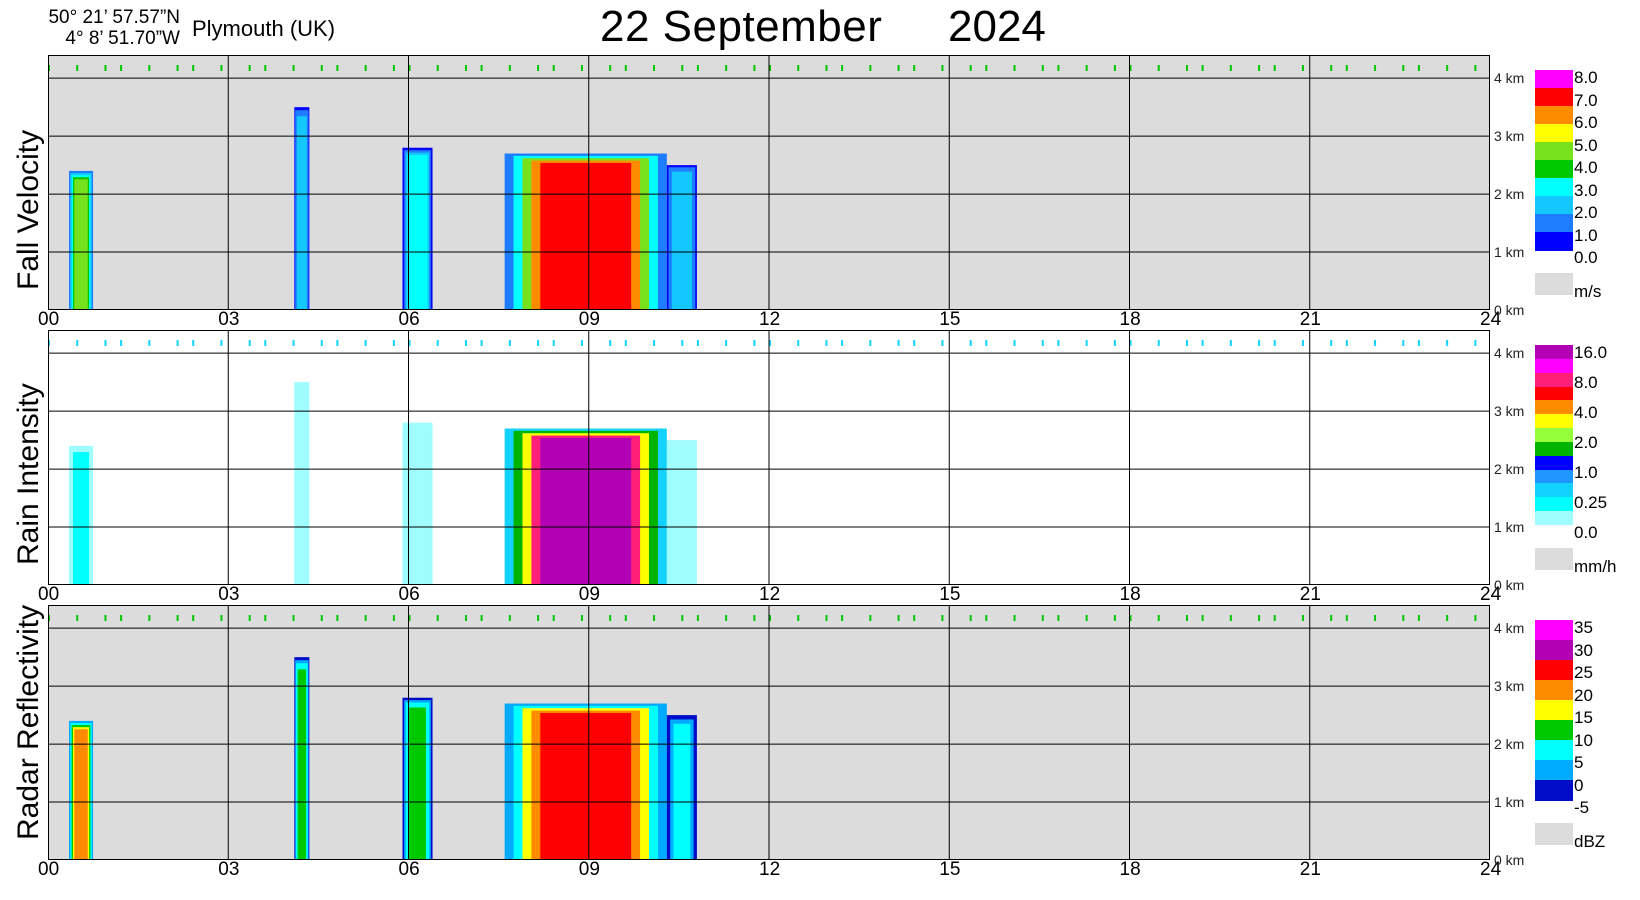 This screenshot has height=900, width=1640. Describe the element at coordinates (1583, 672) in the screenshot. I see `colorbar-label: 25` at that location.